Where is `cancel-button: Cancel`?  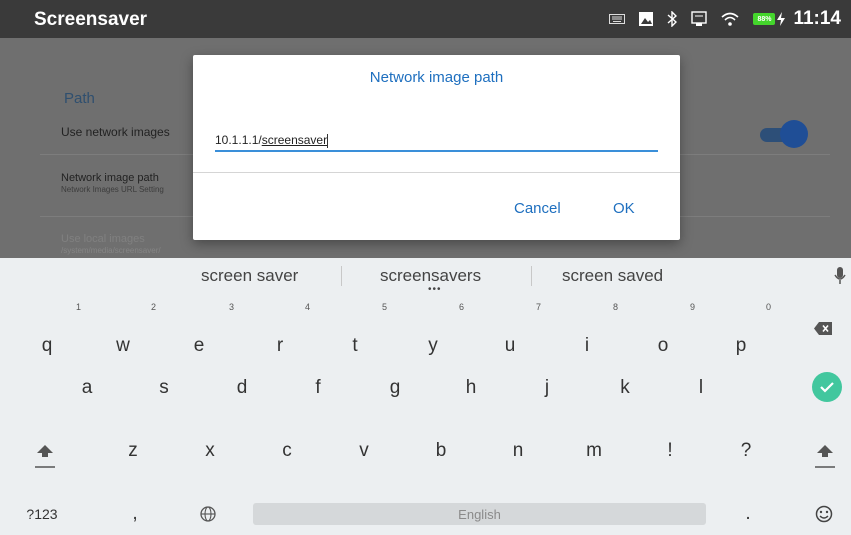 cancel-button: Cancel is located at coordinates (537, 208).